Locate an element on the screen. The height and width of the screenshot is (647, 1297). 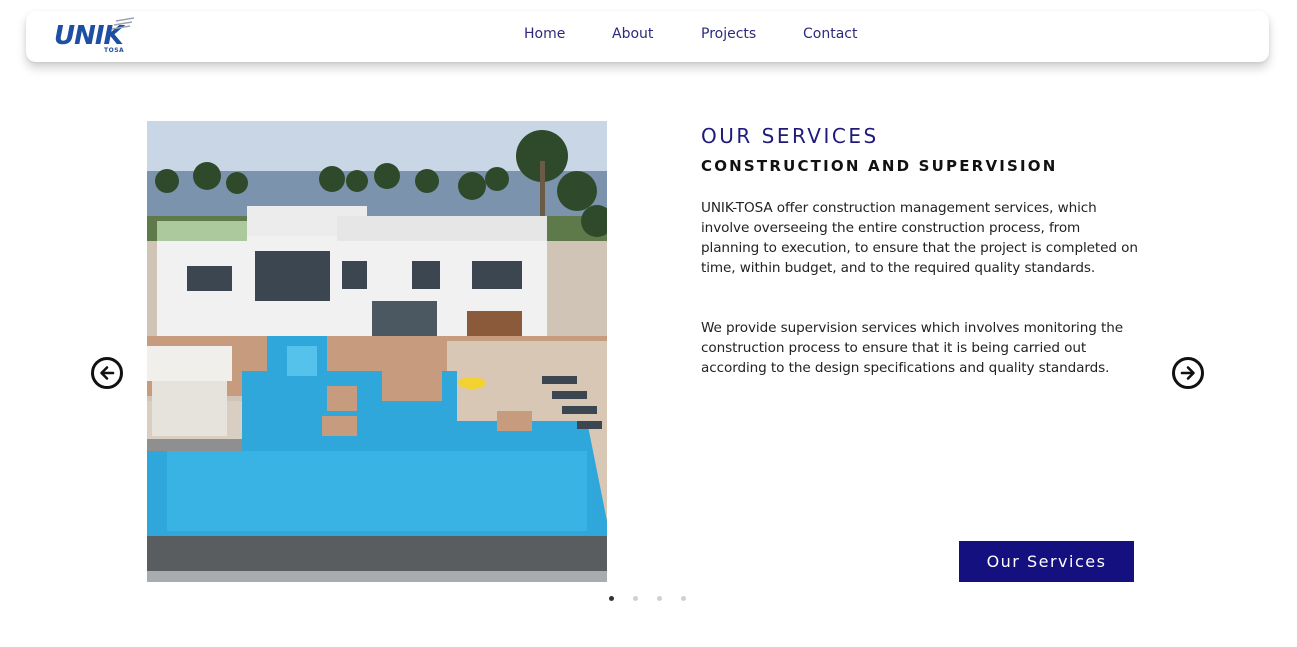
nav-about: About is located at coordinates (632, 34).